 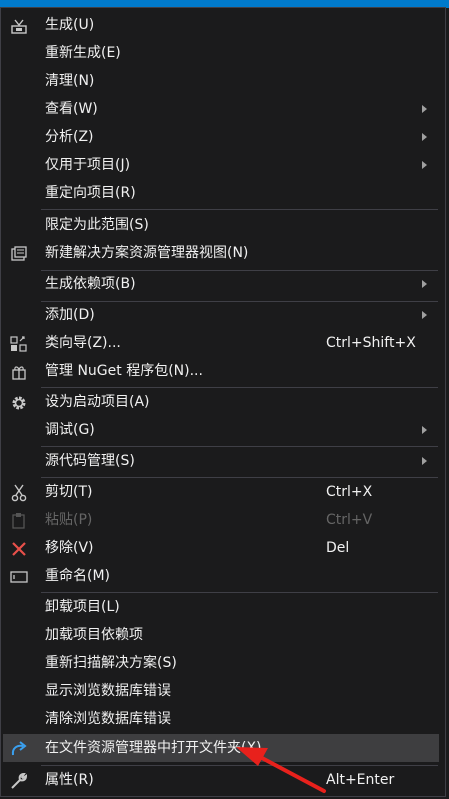 What do you see at coordinates (70, 430) in the screenshot?
I see `menu-item-label: 调试(G)` at bounding box center [70, 430].